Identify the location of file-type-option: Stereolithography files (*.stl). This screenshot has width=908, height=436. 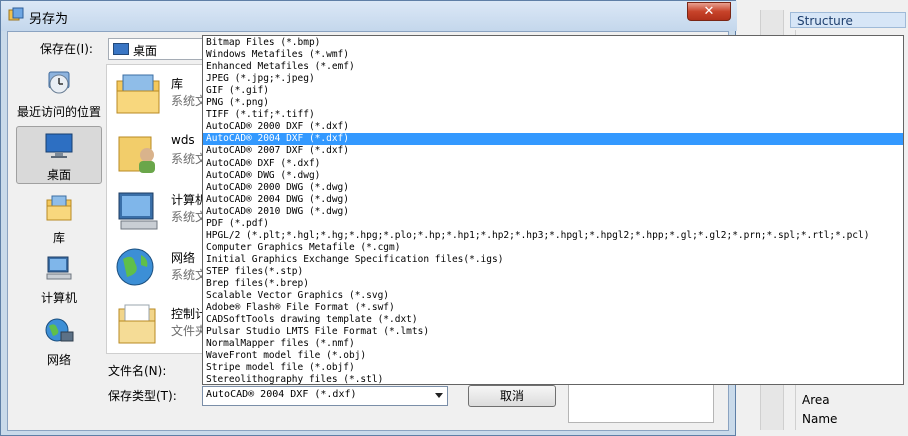
(553, 379).